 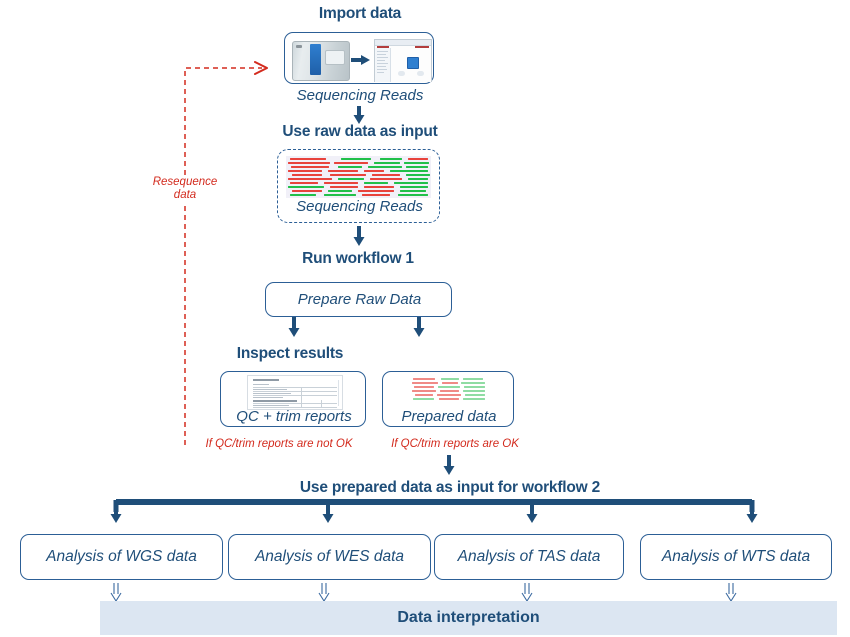 What do you see at coordinates (450, 390) in the screenshot?
I see `trimmed-reads-icon` at bounding box center [450, 390].